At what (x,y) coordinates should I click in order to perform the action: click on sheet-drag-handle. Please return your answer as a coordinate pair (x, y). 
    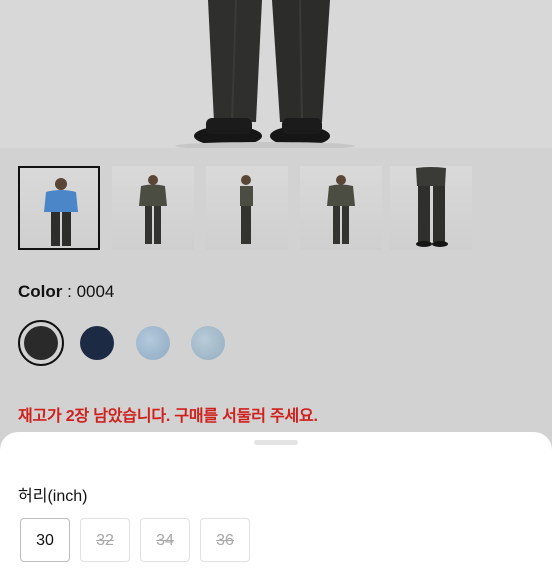
    Looking at the image, I should click on (276, 442).